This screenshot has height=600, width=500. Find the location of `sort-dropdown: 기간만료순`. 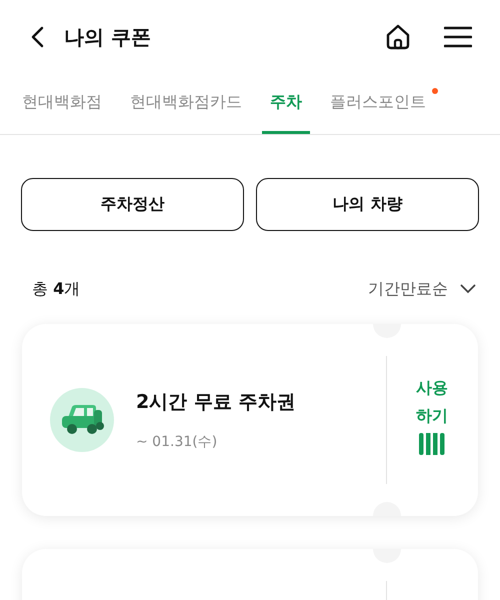

sort-dropdown: 기간만료순 is located at coordinates (422, 289).